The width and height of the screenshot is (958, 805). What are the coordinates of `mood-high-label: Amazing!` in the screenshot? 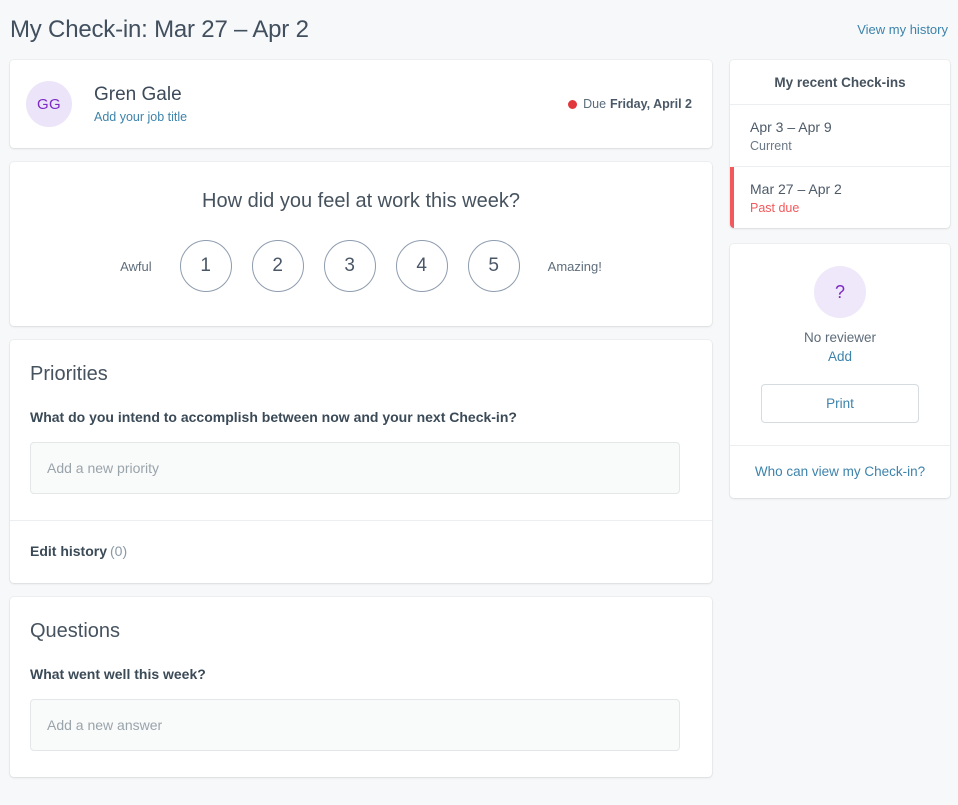 It's located at (574, 266).